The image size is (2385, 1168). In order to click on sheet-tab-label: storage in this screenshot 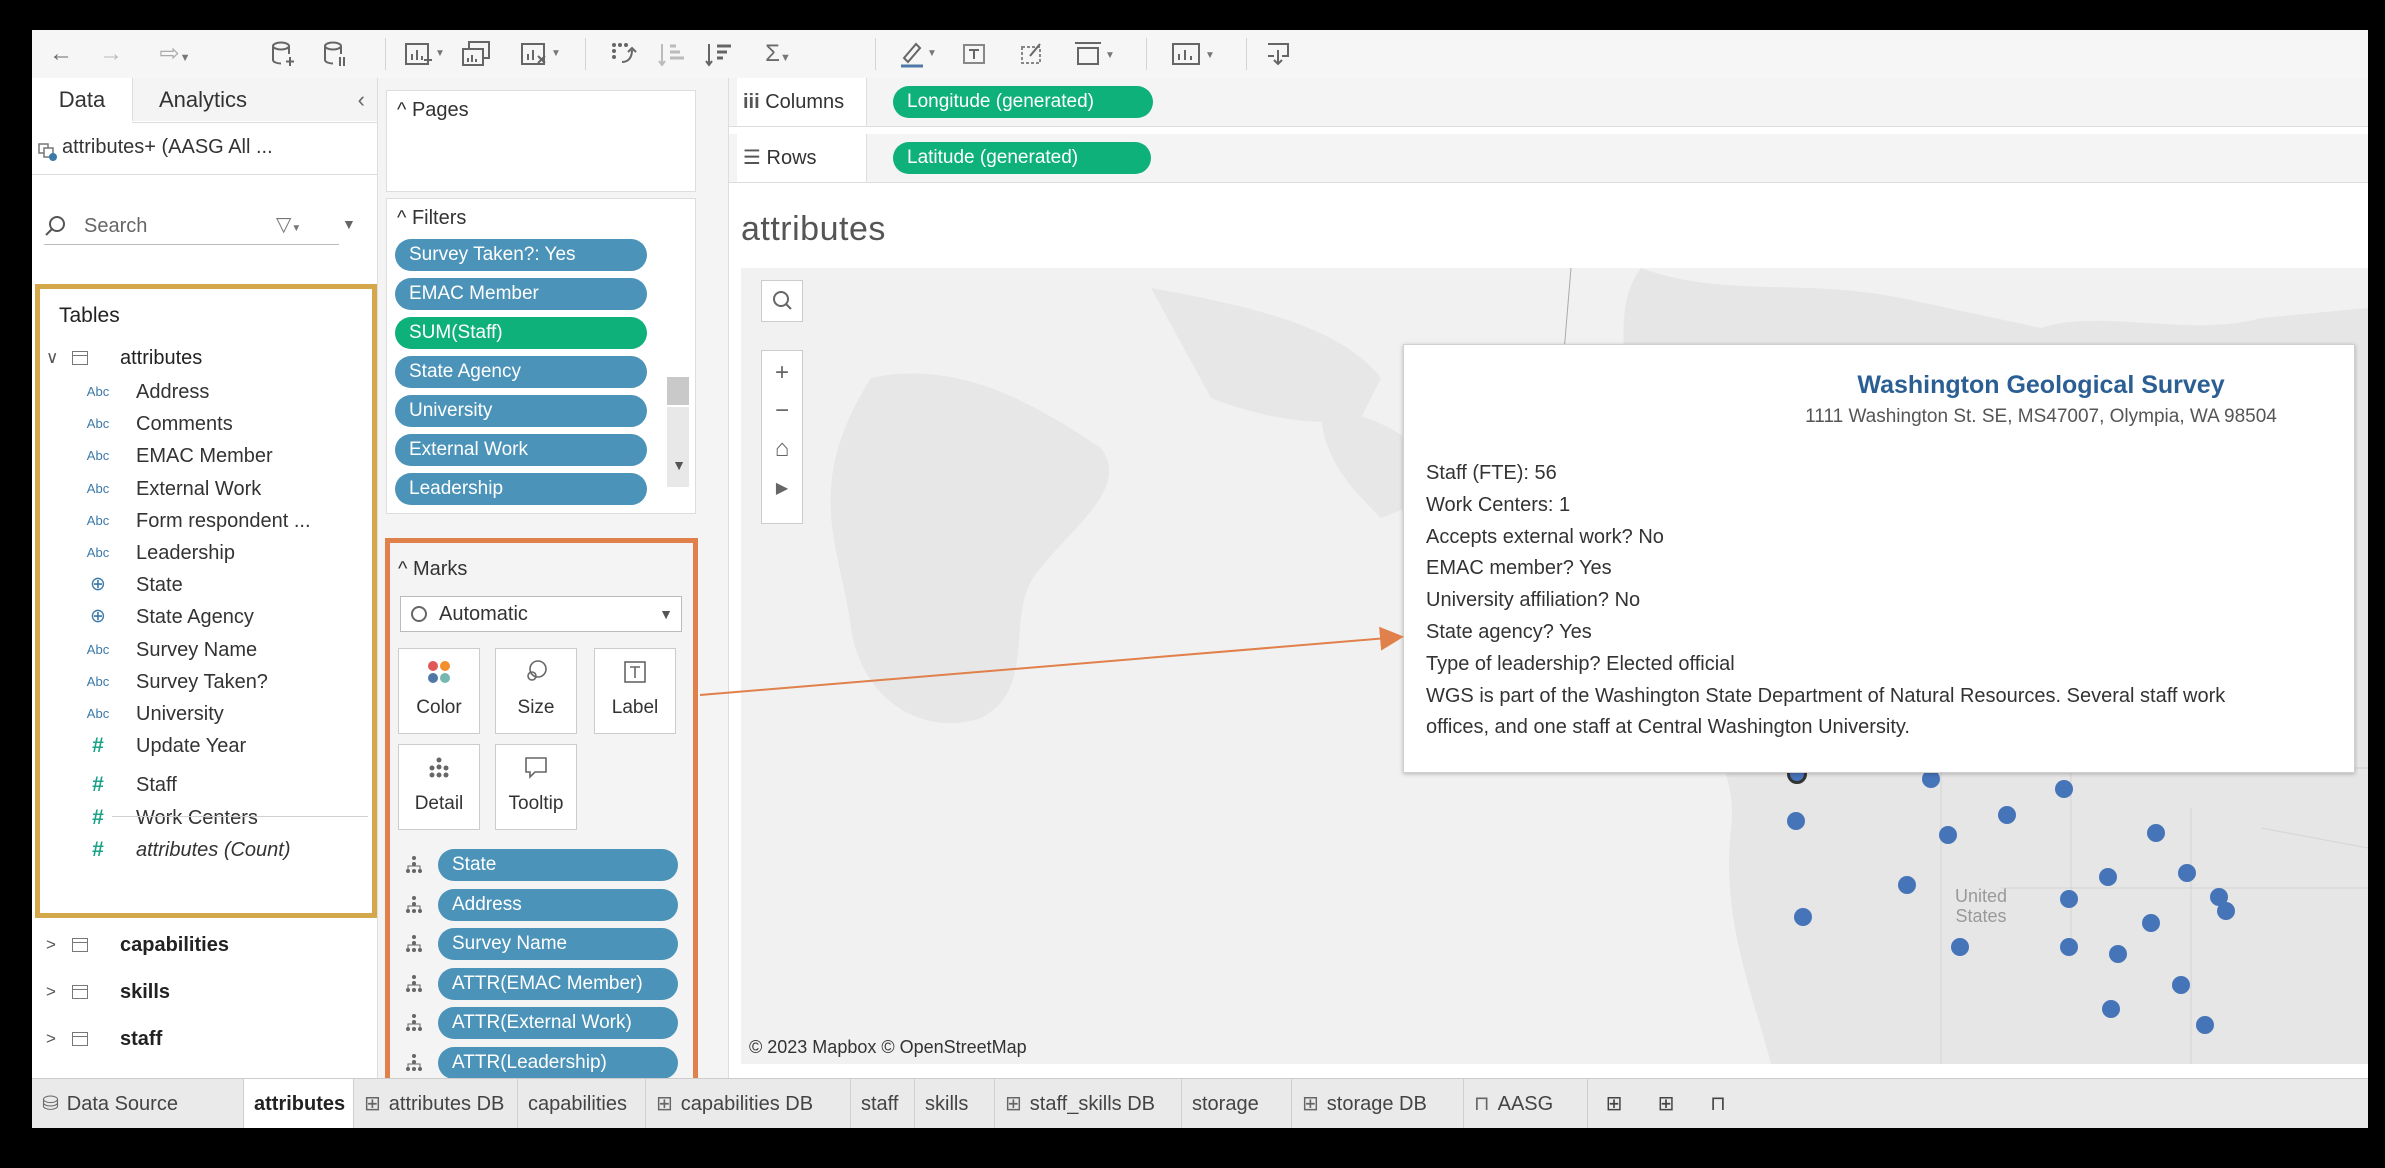, I will do `click(1225, 1104)`.